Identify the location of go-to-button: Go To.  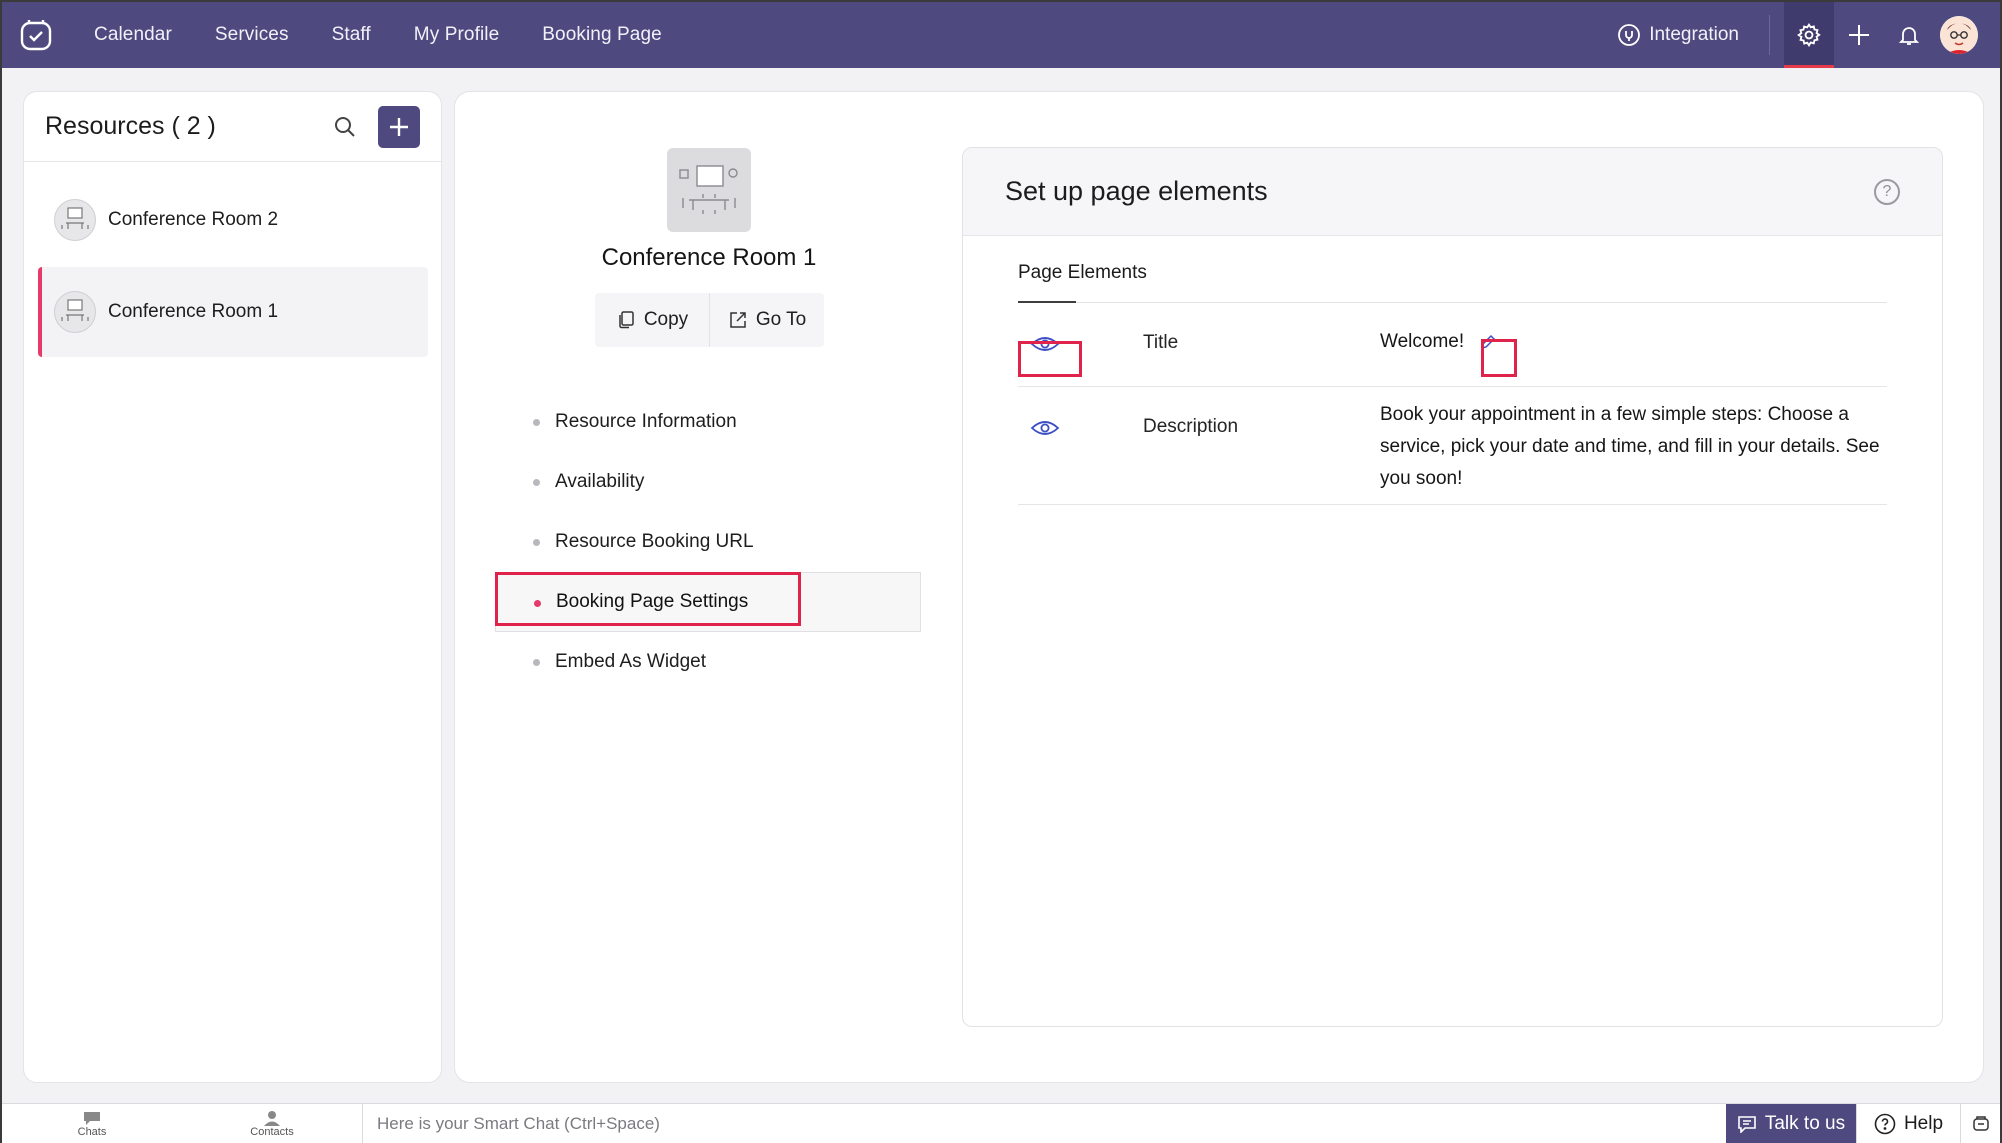
(766, 320).